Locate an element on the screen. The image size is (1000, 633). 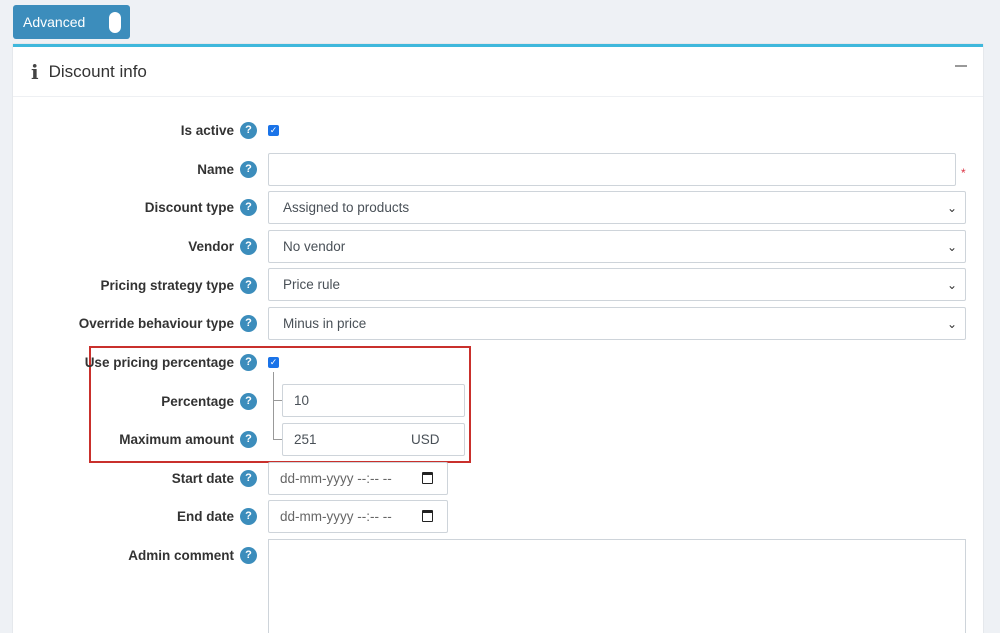
card-header: i Discount info is located at coordinates (498, 72).